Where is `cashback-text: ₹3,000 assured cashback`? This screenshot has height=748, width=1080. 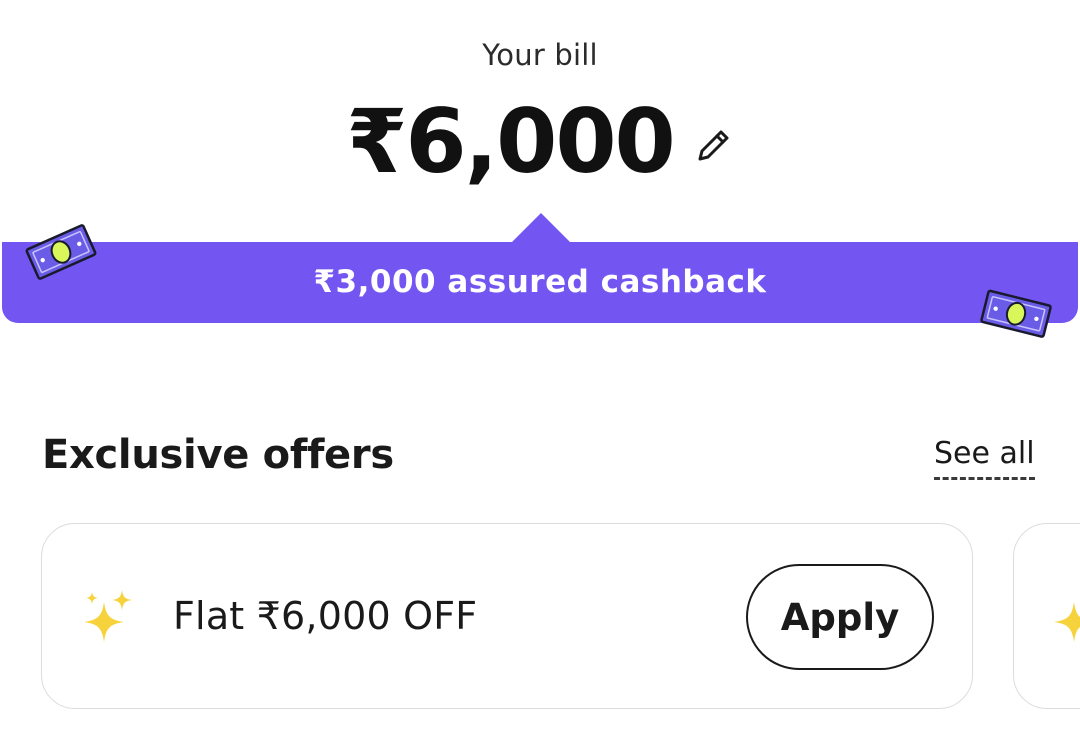 cashback-text: ₹3,000 assured cashback is located at coordinates (540, 282).